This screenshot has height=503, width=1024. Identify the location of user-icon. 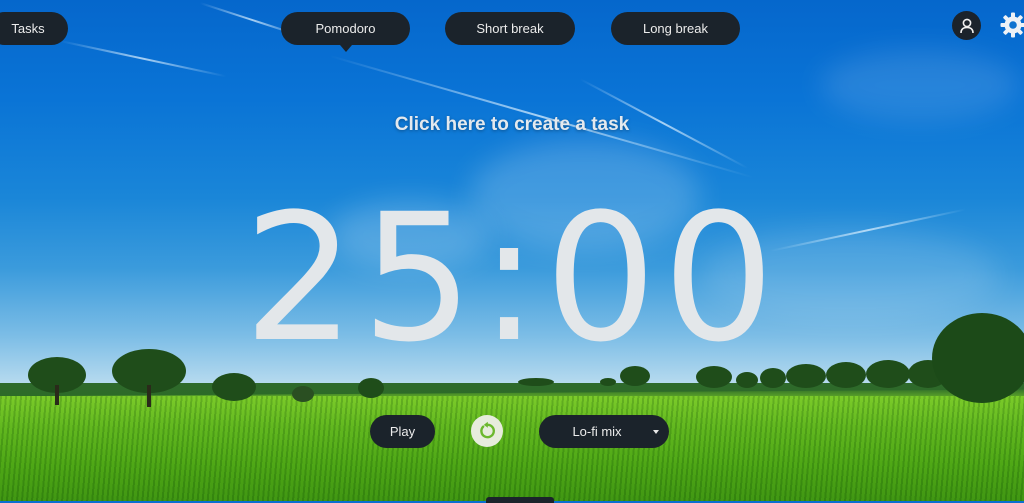
(967, 26).